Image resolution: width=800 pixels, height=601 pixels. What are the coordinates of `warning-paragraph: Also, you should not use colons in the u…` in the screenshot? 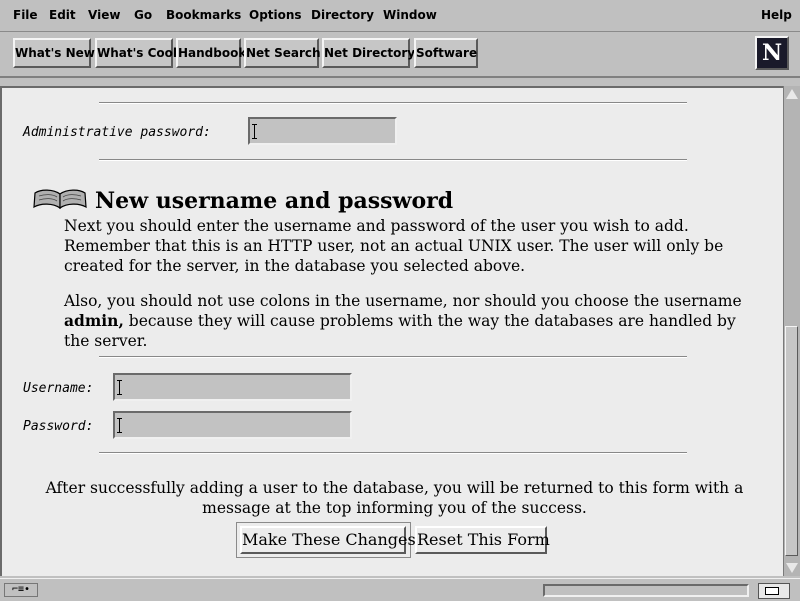 It's located at (414, 321).